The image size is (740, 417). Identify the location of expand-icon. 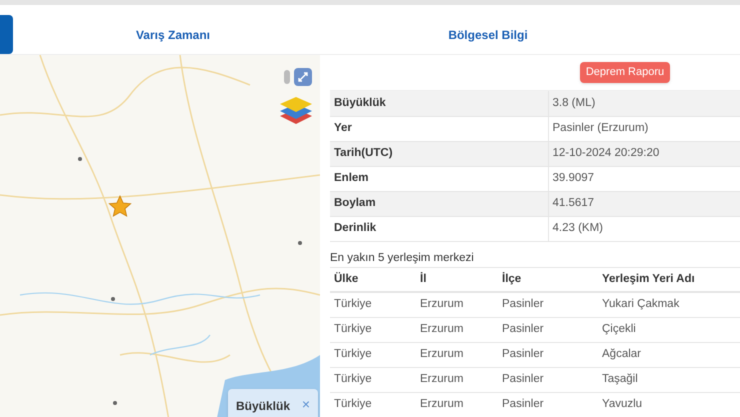
(303, 77).